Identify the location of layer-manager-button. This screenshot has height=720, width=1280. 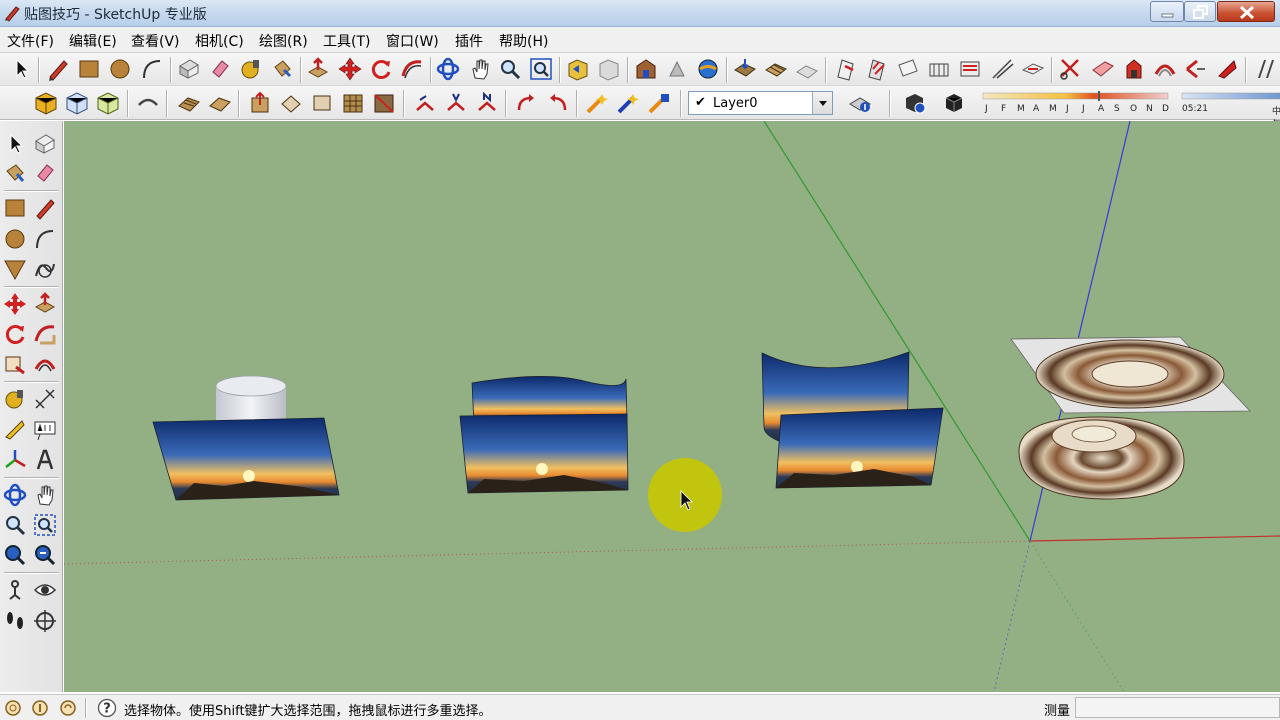
(860, 103).